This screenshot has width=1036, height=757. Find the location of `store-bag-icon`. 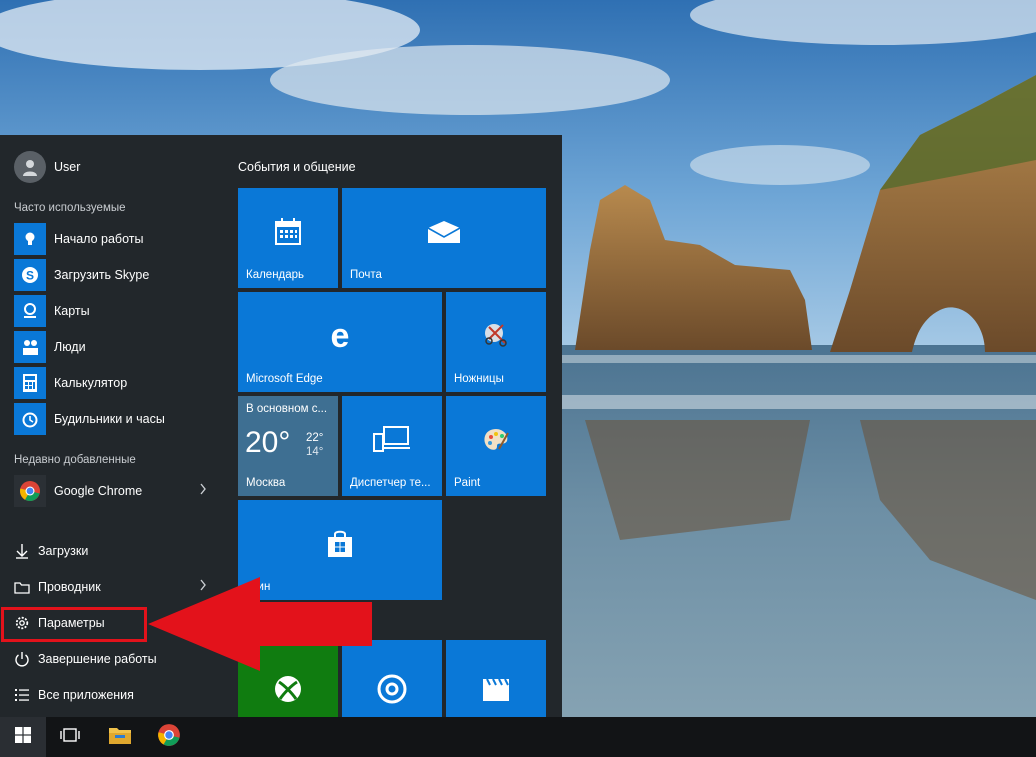

store-bag-icon is located at coordinates (340, 544).